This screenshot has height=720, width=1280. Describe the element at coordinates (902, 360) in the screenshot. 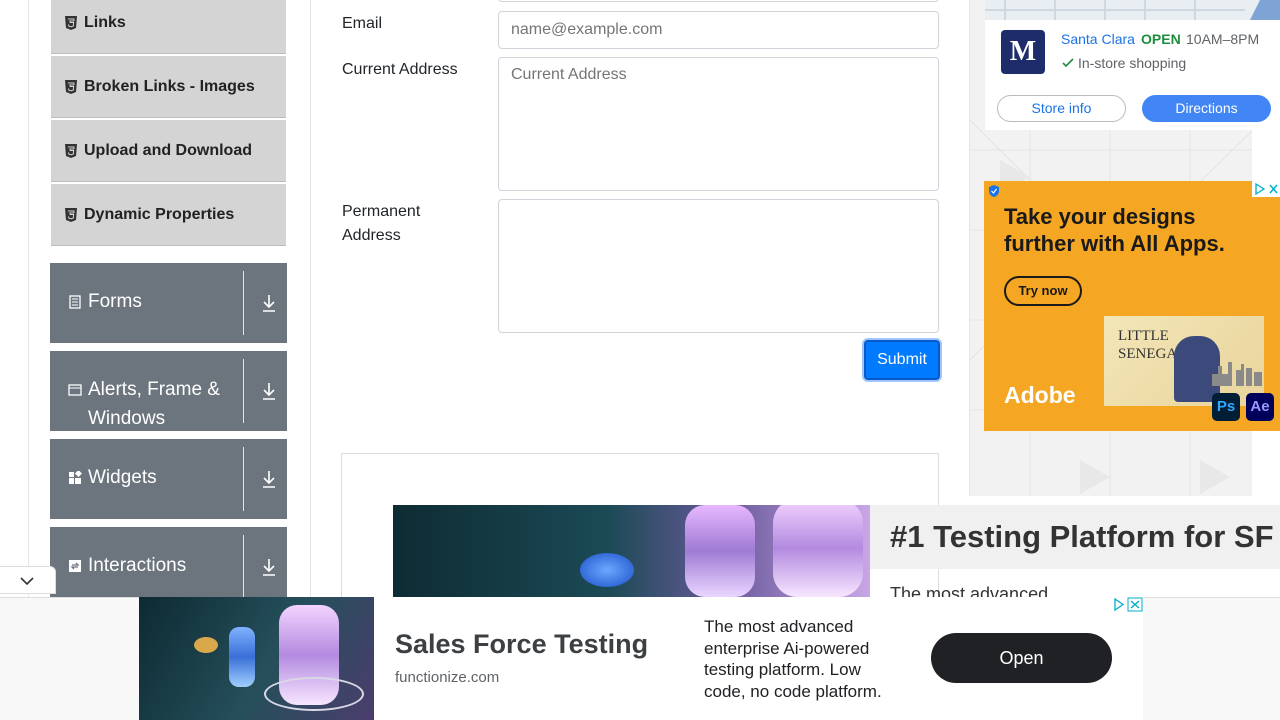

I see `submit-button: Submit` at that location.